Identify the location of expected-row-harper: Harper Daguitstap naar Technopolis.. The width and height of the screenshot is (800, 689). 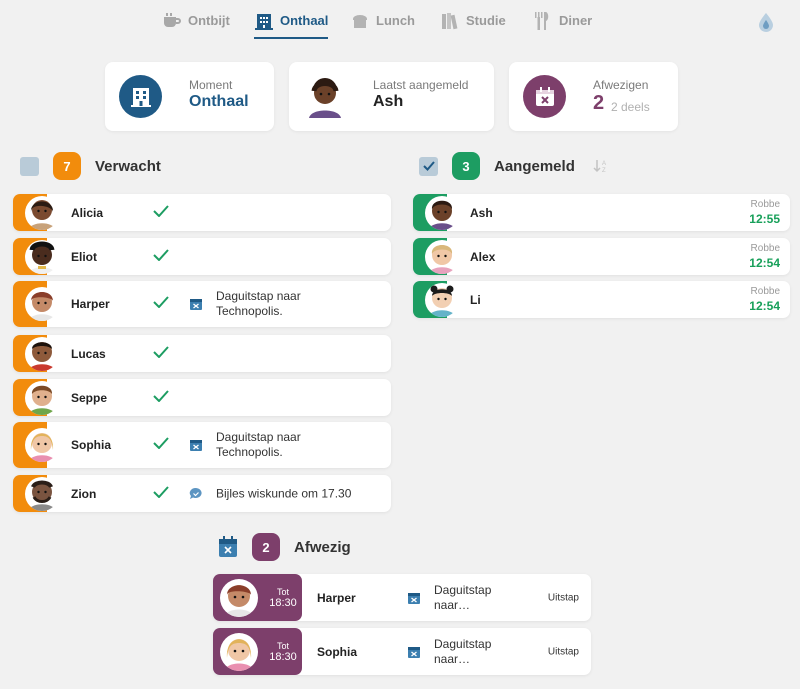
(202, 304).